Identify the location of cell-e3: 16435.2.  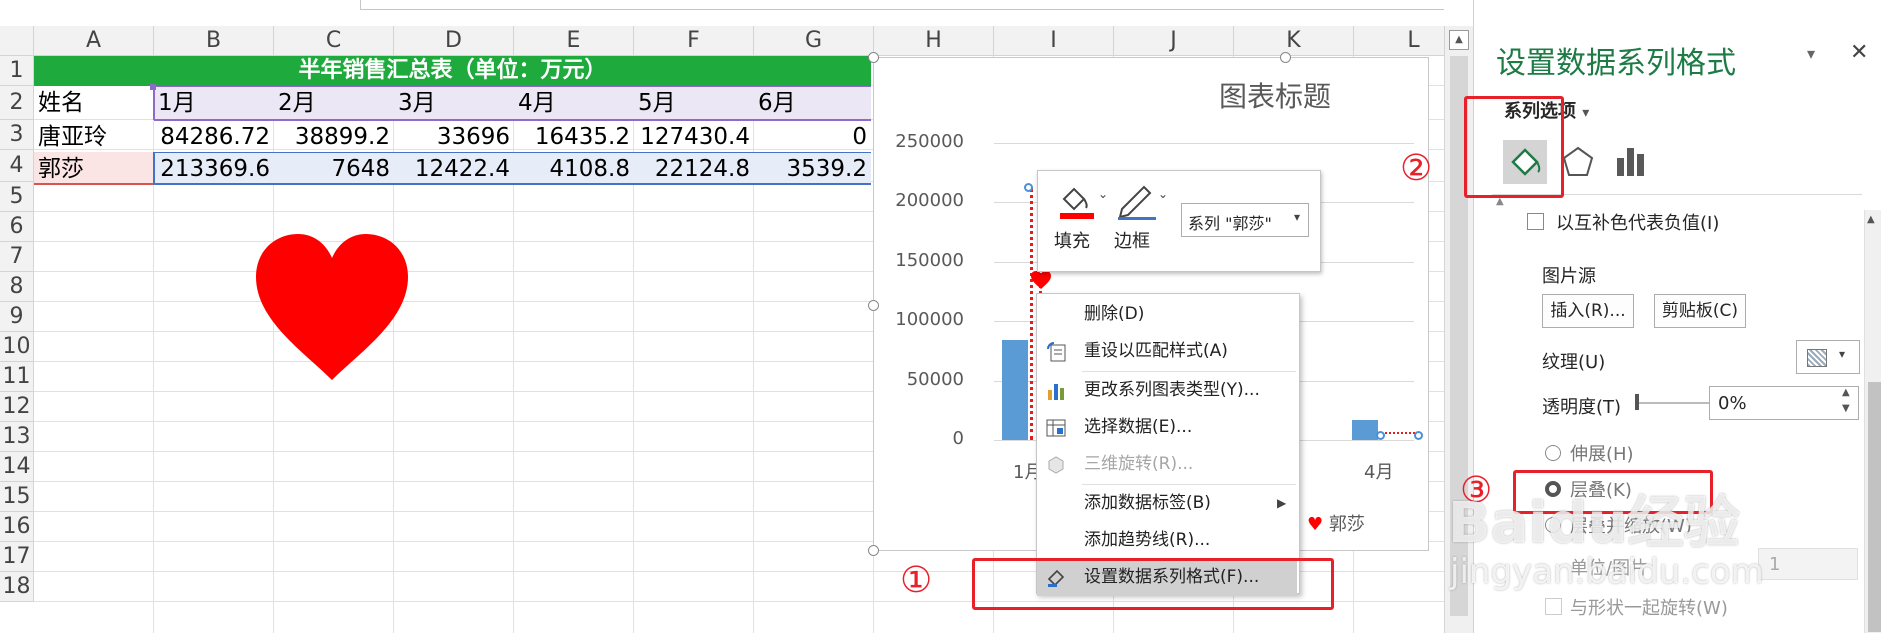
(574, 137).